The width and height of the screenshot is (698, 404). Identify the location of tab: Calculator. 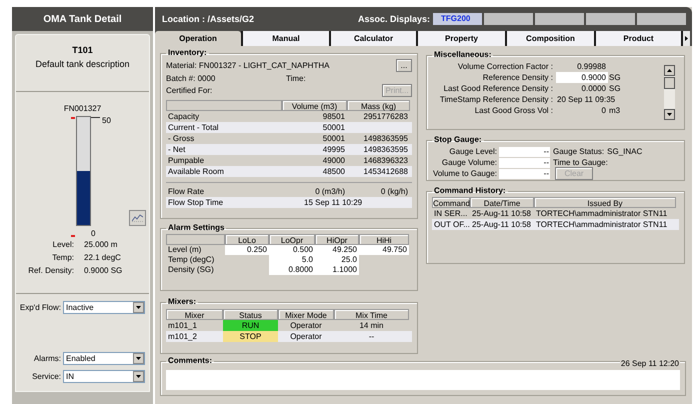
(372, 38).